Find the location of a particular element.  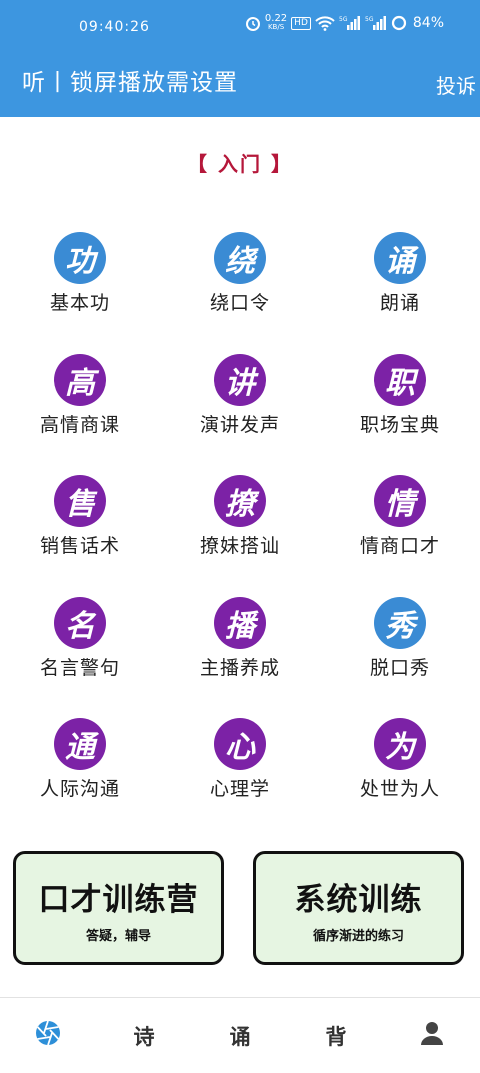

category-label: 人际沟通 is located at coordinates (79, 789).